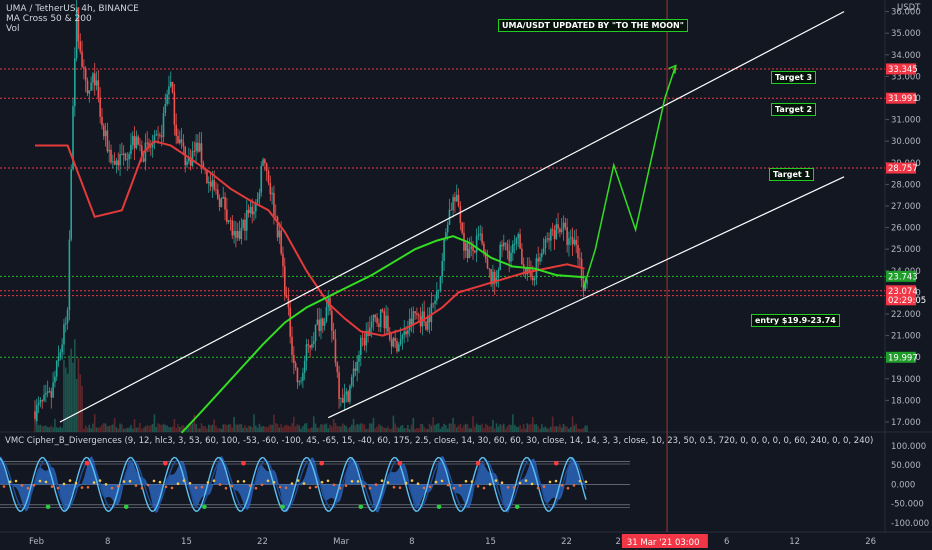 Image resolution: width=932 pixels, height=550 pixels. What do you see at coordinates (903, 277) in the screenshot?
I see `price-level-label: 23.743` at bounding box center [903, 277].